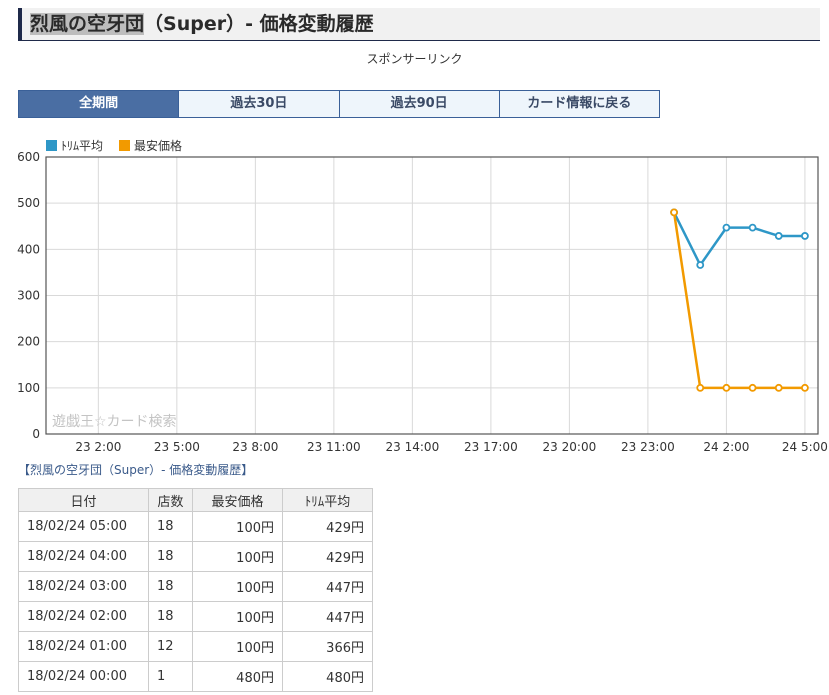 The image size is (829, 695). Describe the element at coordinates (87, 24) in the screenshot. I see `page-title-highlight: 烈風の空牙団` at that location.